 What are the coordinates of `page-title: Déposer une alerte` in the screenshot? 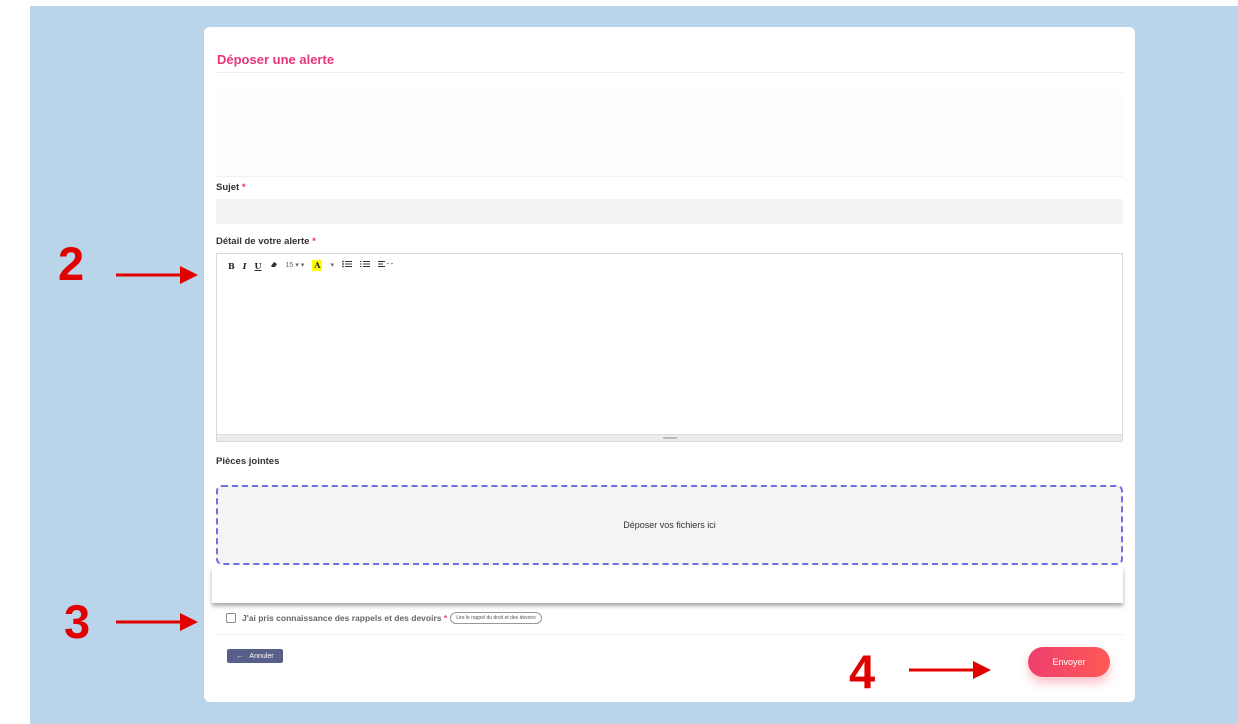 It's located at (276, 59).